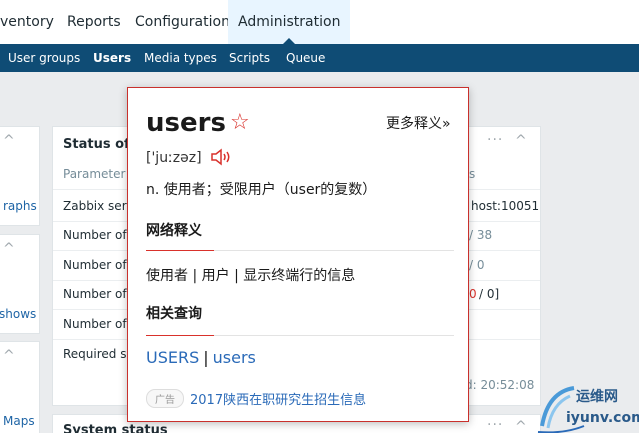 This screenshot has height=433, width=639. What do you see at coordinates (234, 357) in the screenshot?
I see `related-link-lower: users` at bounding box center [234, 357].